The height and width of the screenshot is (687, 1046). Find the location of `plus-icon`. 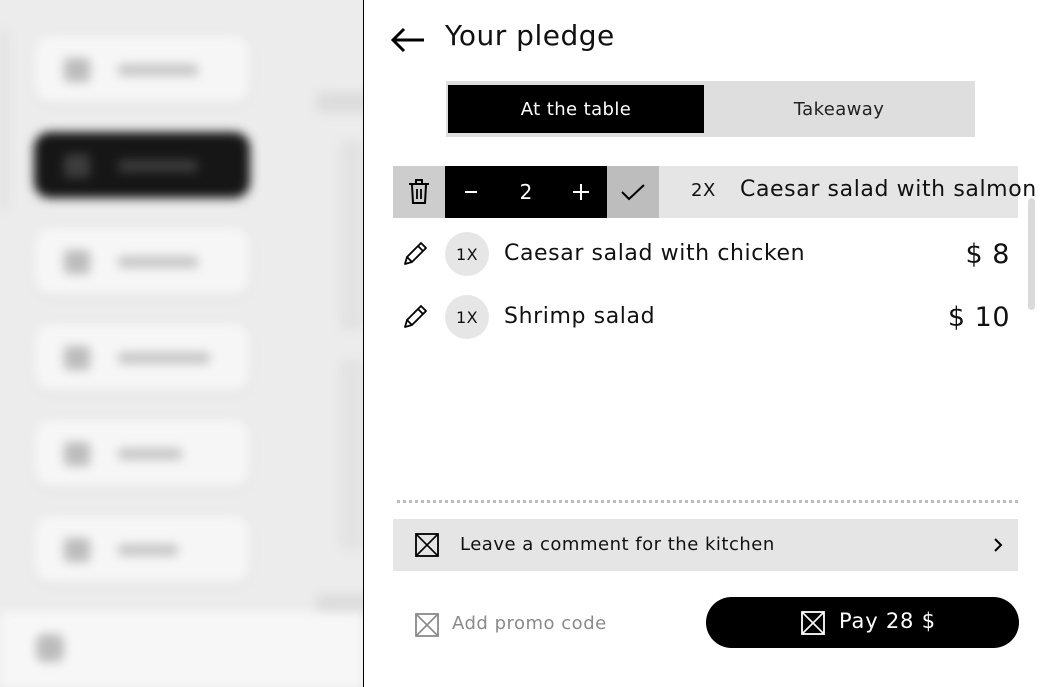

plus-icon is located at coordinates (581, 192).